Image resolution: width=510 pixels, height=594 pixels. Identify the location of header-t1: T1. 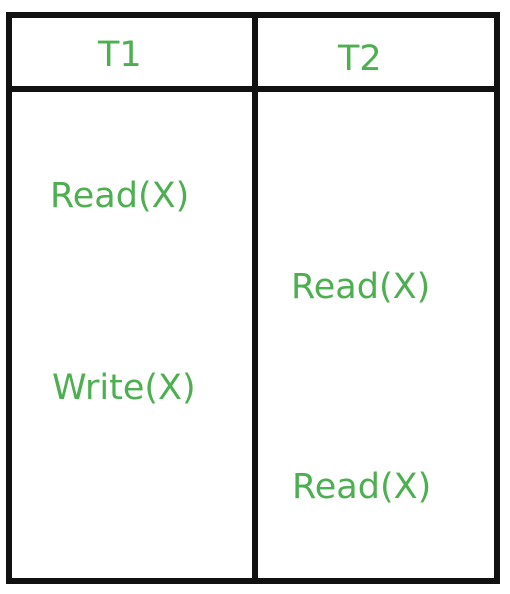
(120, 55).